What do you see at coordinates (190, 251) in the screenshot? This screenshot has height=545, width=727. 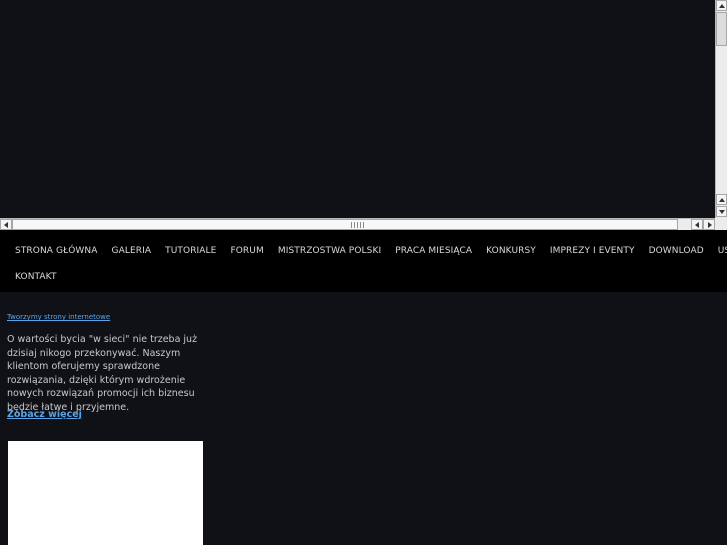 I see `nav-item-tutorials: TUTORIALE` at bounding box center [190, 251].